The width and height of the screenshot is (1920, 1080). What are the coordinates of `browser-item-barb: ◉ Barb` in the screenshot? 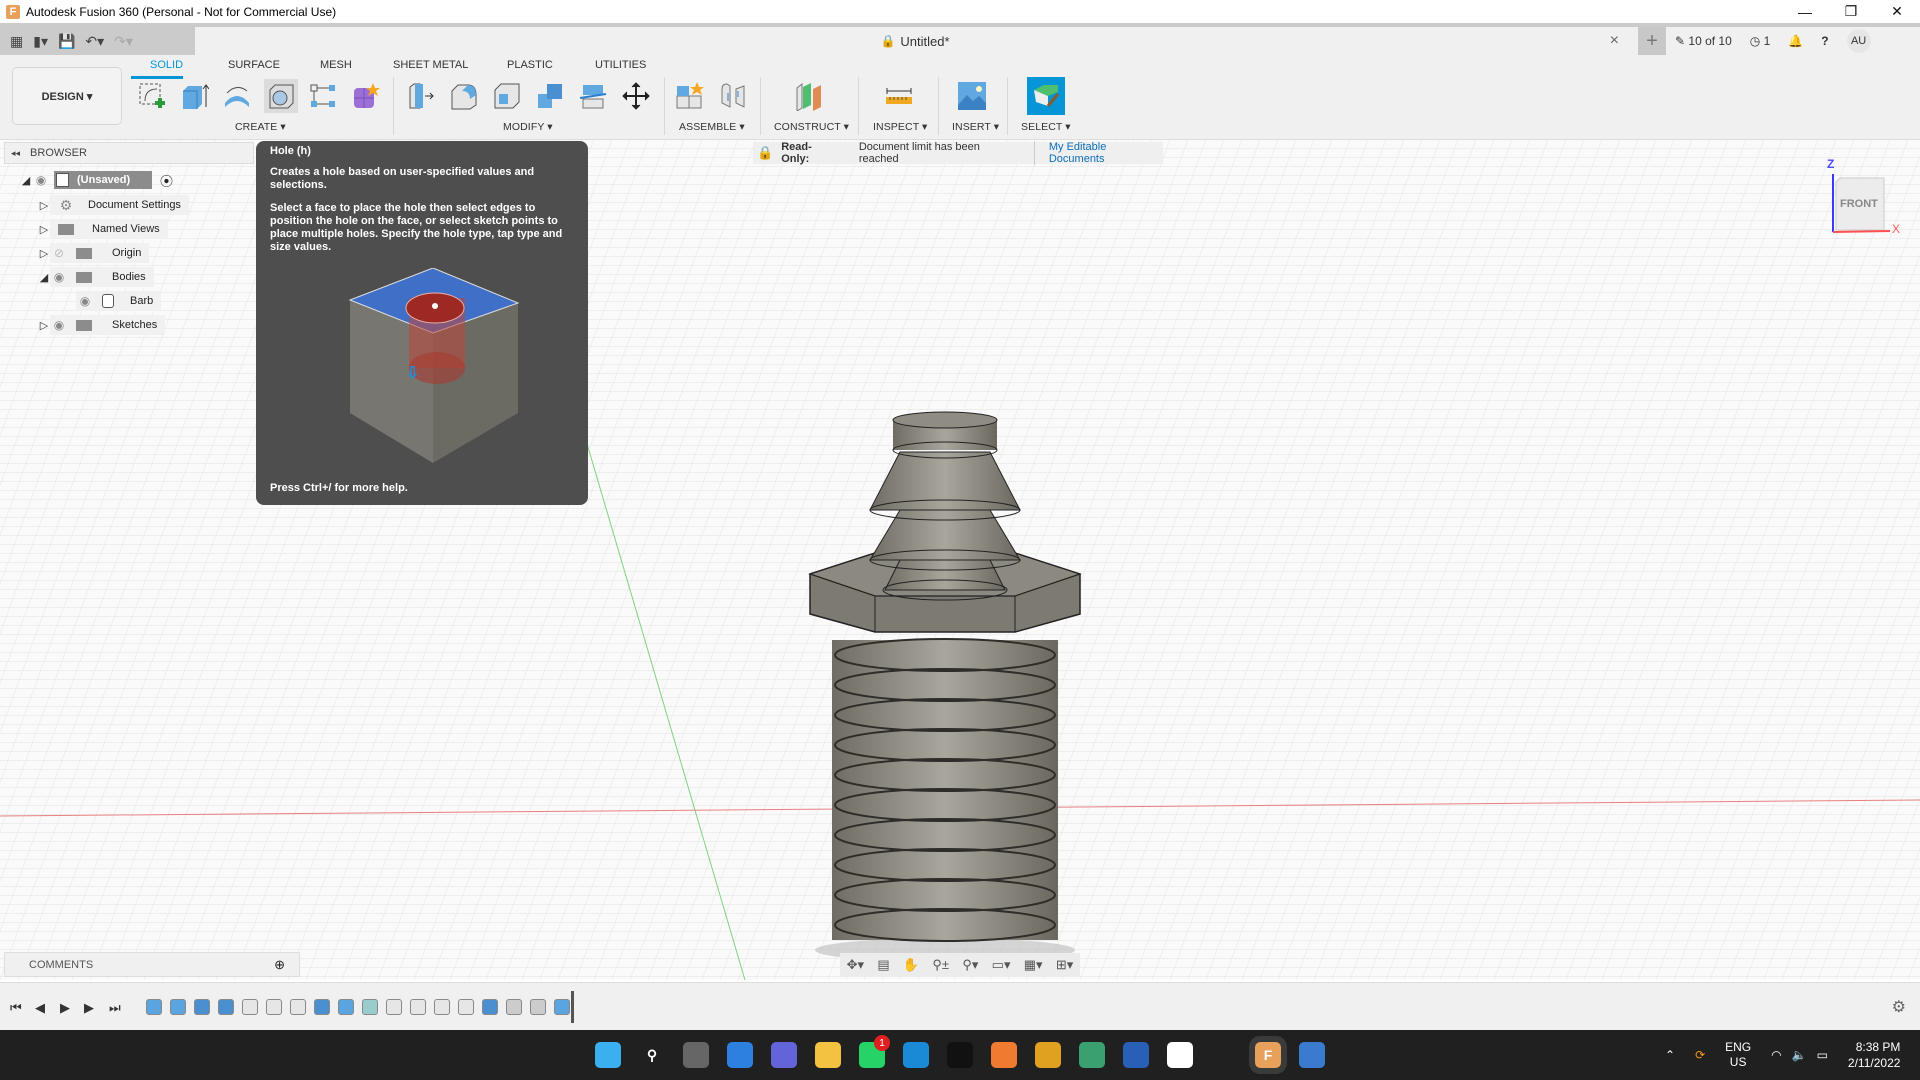 It's located at (119, 301).